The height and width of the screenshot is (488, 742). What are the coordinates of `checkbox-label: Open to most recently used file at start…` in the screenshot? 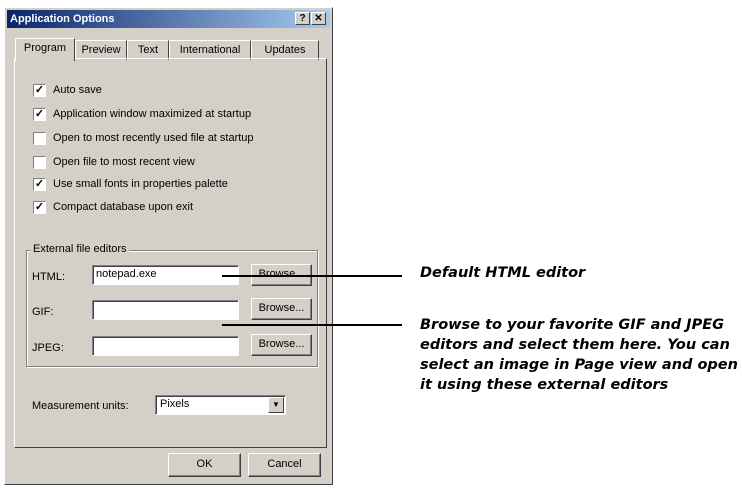 It's located at (153, 138).